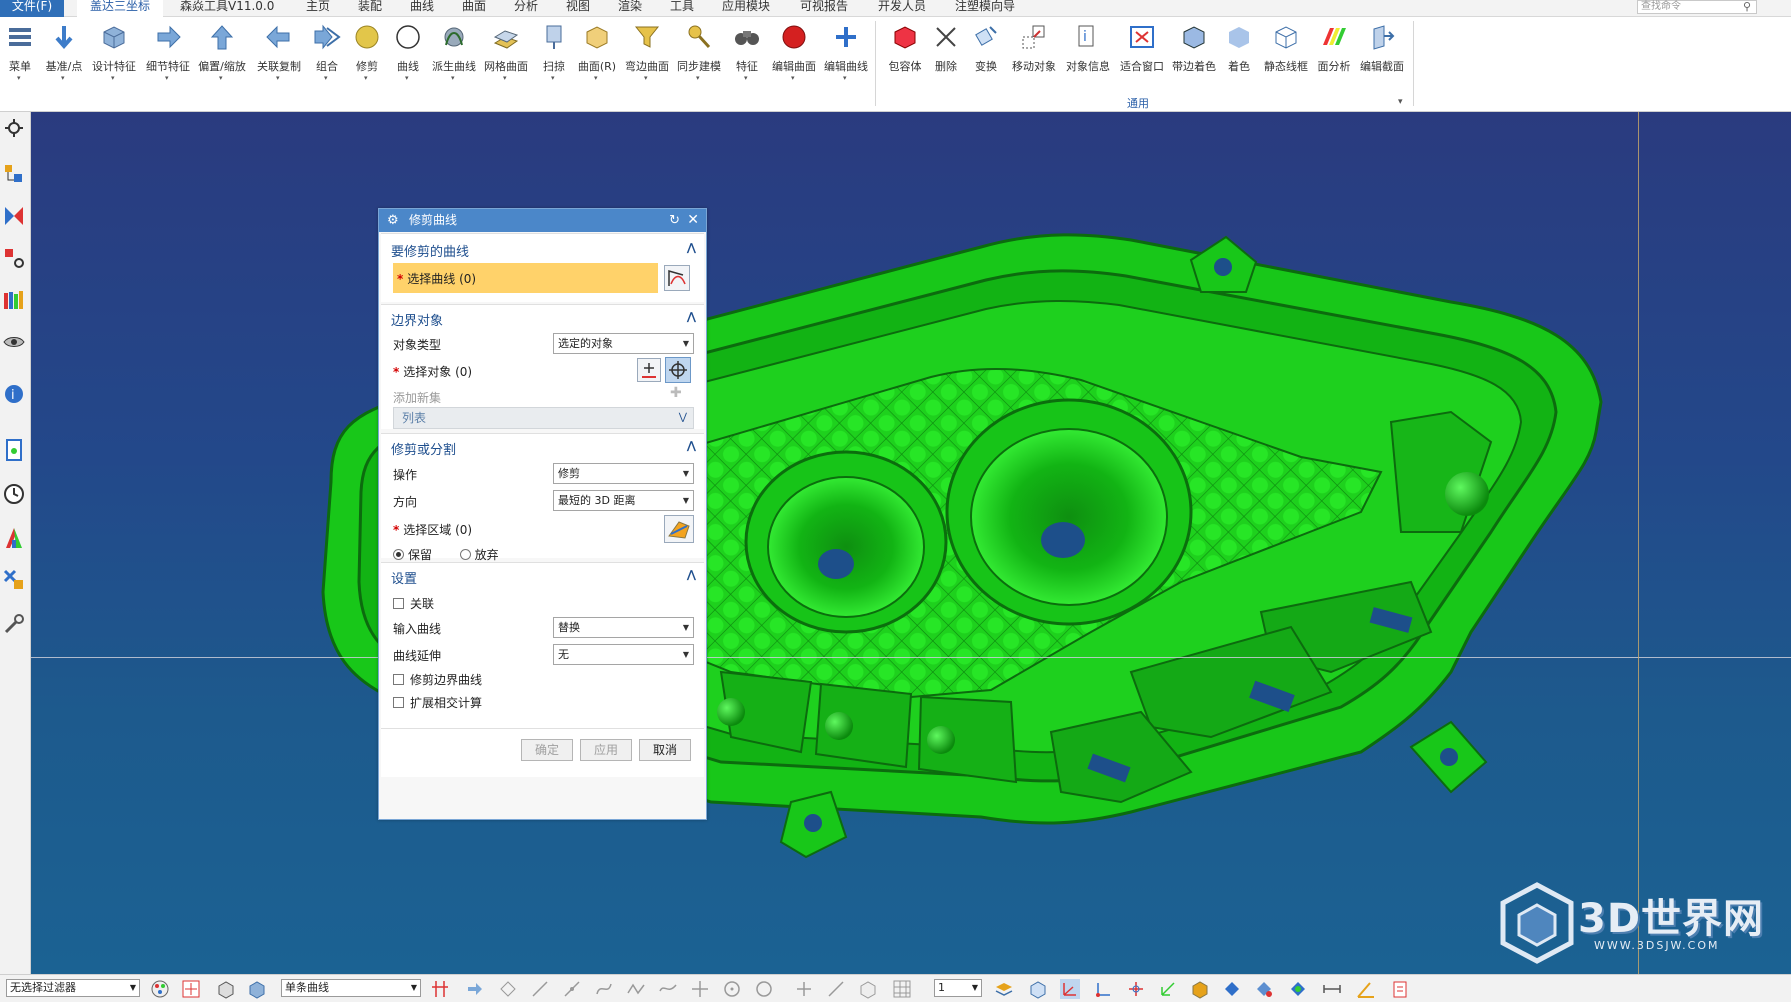  What do you see at coordinates (554, 51) in the screenshot?
I see `ribbon-sweep-button: 扫掠 ▾` at bounding box center [554, 51].